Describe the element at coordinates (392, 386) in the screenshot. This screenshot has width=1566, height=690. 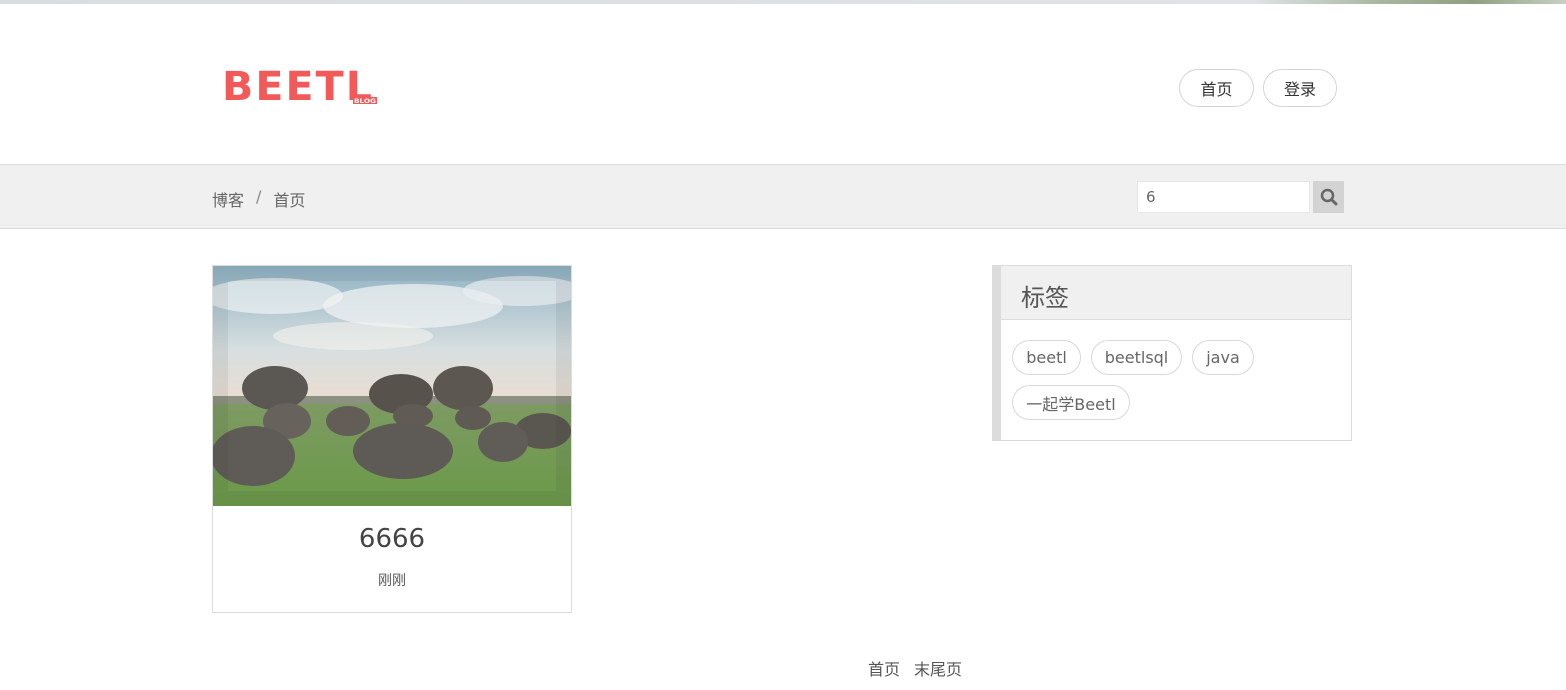
I see `post-cover-image` at that location.